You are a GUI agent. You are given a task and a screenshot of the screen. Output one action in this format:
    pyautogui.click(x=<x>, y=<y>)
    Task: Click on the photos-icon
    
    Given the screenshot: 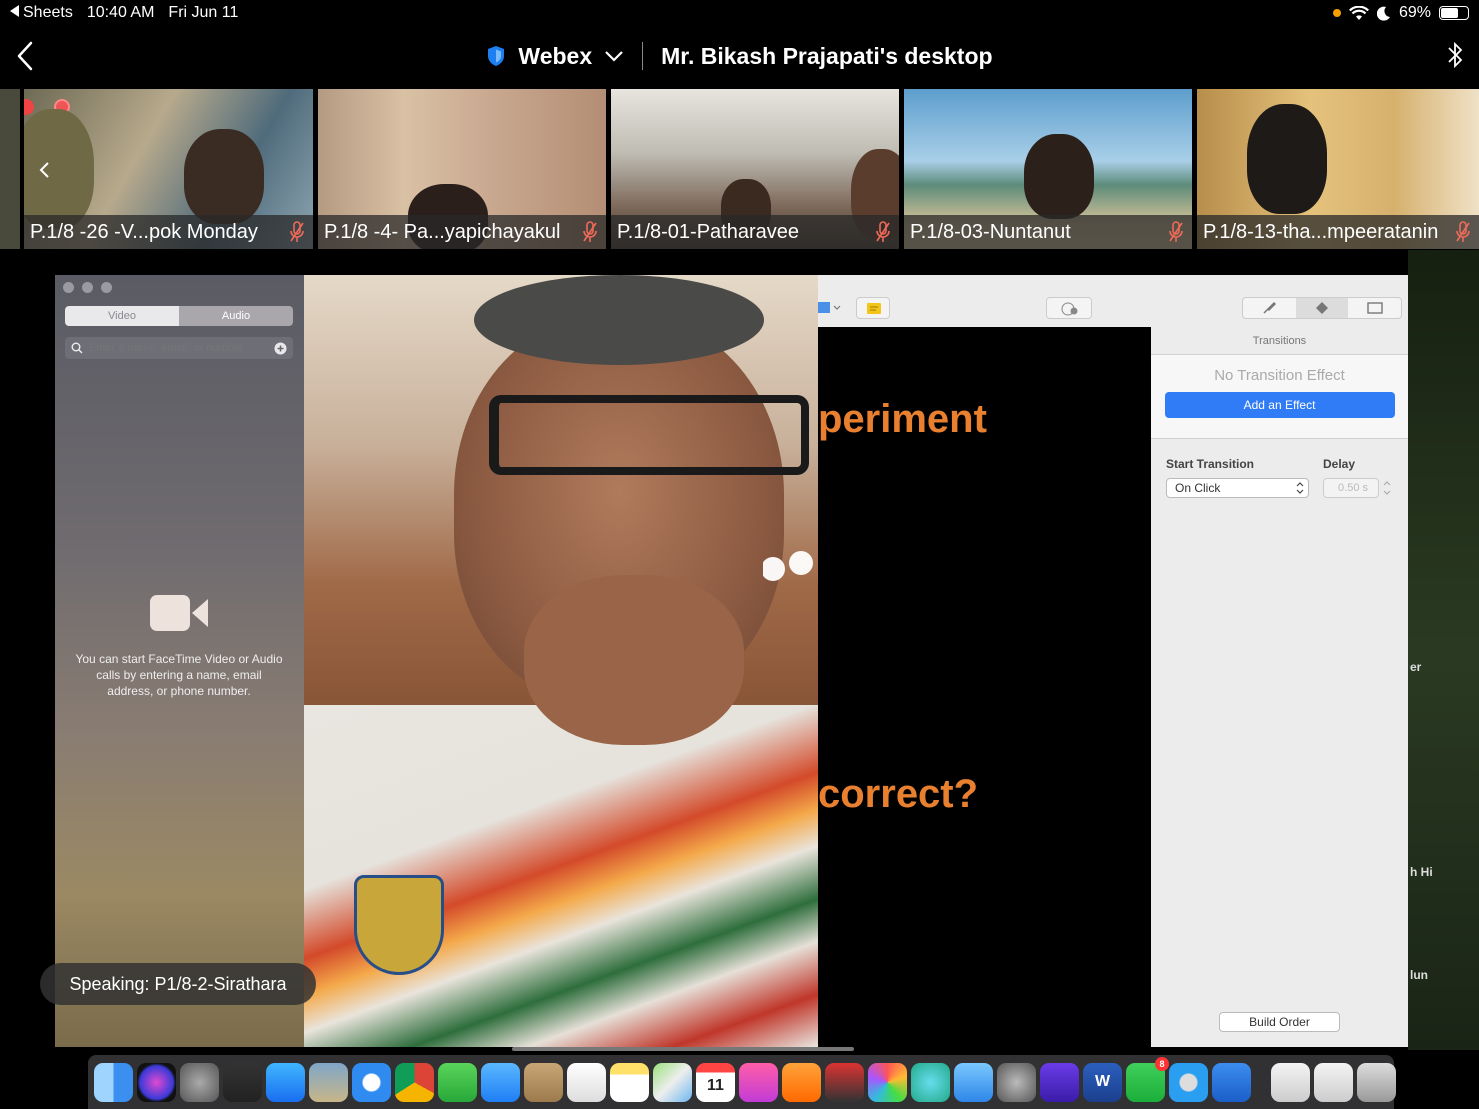 What is the action you would take?
    pyautogui.click(x=887, y=1082)
    